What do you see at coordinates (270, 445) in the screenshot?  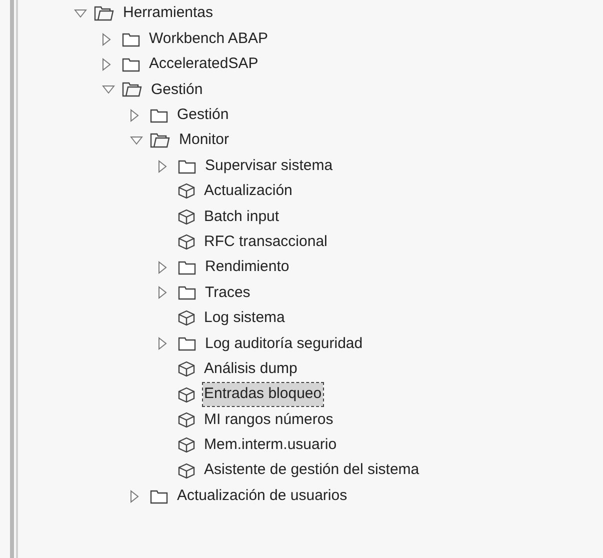 I see `tree-node-label: Mem.interm.usuario` at bounding box center [270, 445].